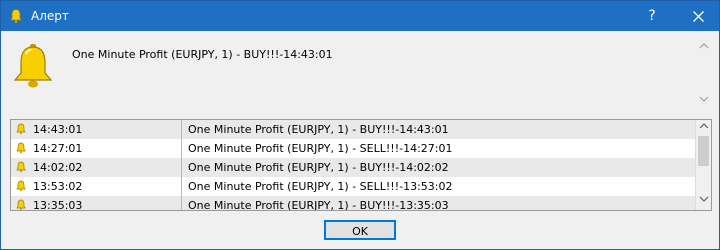 This screenshot has width=720, height=250. Describe the element at coordinates (703, 151) in the screenshot. I see `scroll-thumb` at that location.